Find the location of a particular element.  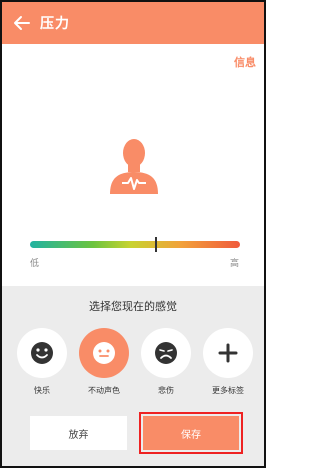

mood-neutral-button is located at coordinates (104, 353).